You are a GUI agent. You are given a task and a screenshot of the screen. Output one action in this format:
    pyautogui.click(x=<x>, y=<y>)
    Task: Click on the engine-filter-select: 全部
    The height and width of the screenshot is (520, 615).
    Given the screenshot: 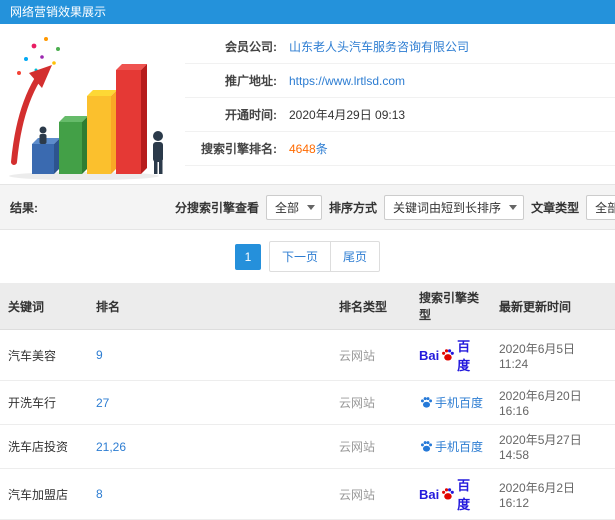 What is the action you would take?
    pyautogui.click(x=294, y=207)
    